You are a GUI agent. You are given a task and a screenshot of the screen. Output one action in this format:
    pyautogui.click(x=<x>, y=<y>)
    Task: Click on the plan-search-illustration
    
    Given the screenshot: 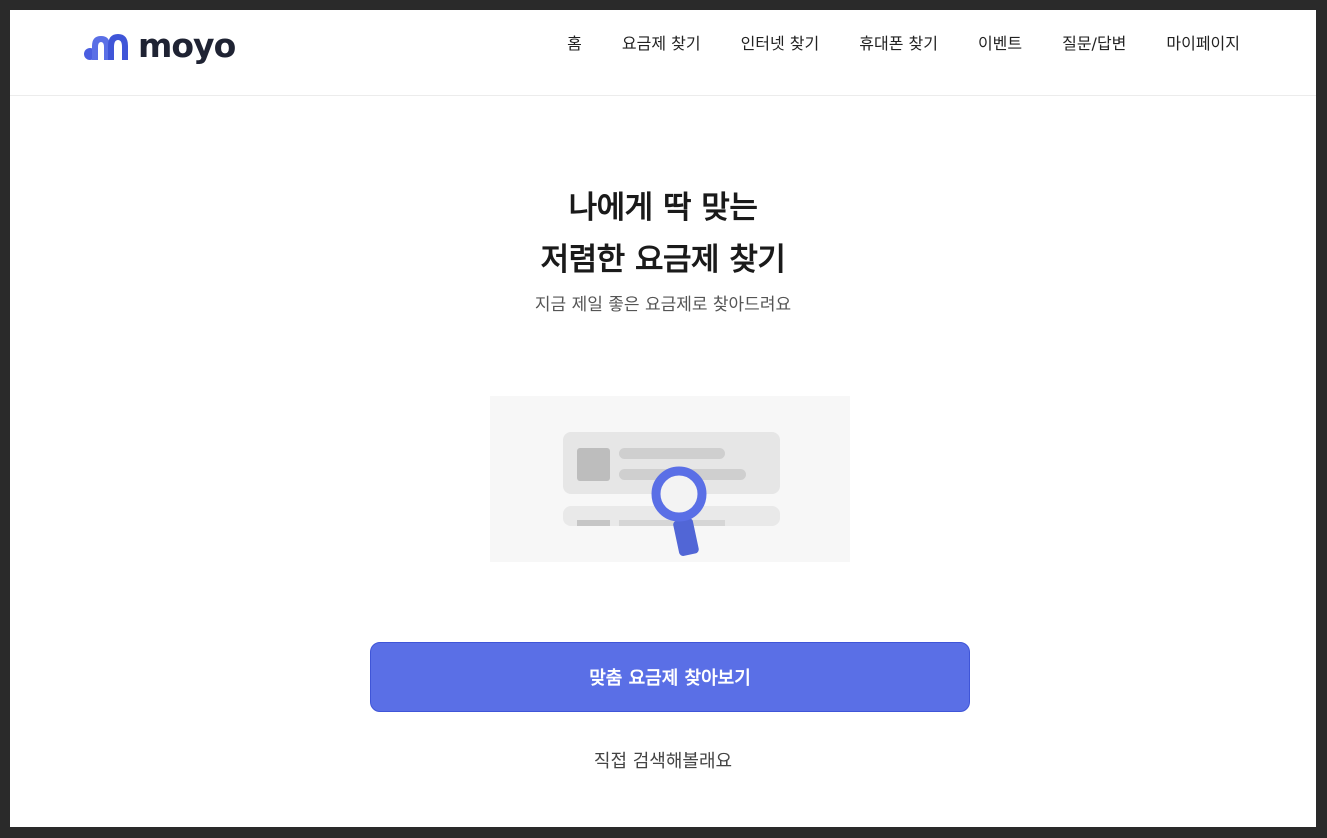 What is the action you would take?
    pyautogui.click(x=670, y=479)
    